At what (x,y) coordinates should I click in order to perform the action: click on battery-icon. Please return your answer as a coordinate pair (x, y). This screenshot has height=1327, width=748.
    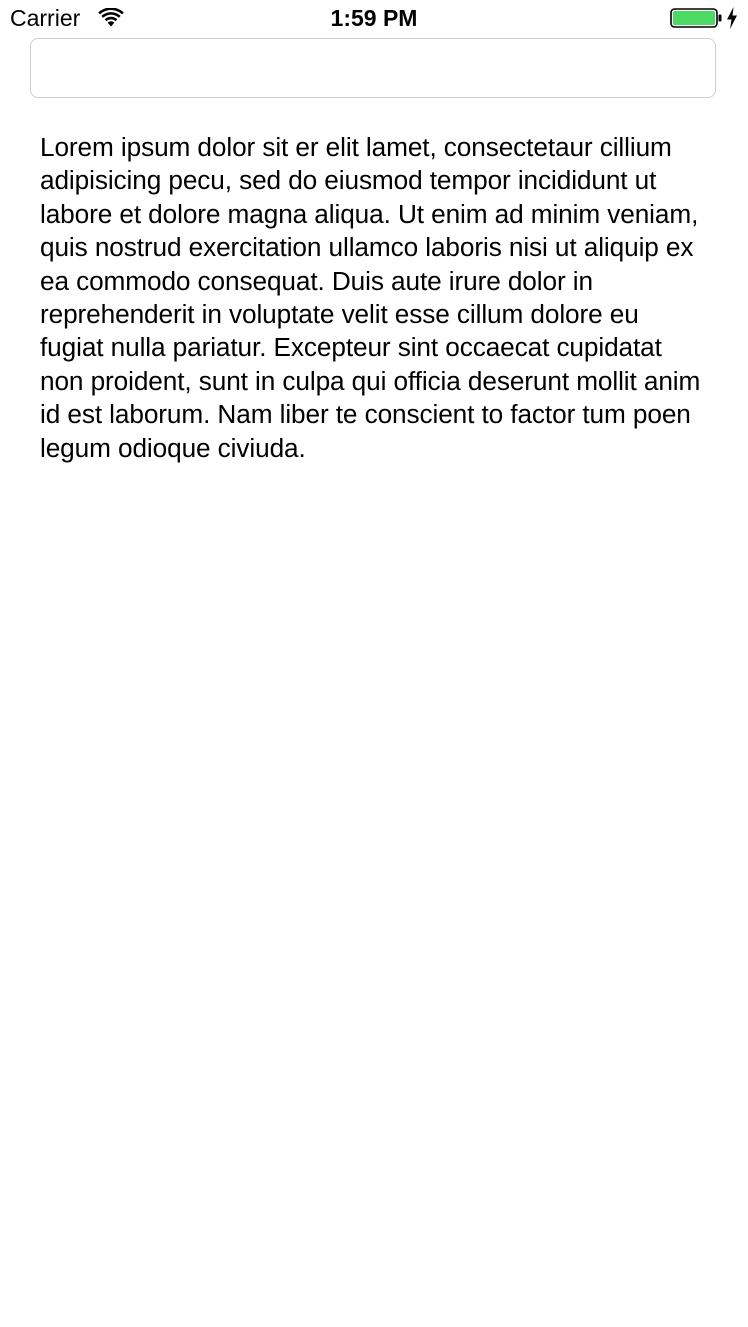
    Looking at the image, I should click on (697, 18).